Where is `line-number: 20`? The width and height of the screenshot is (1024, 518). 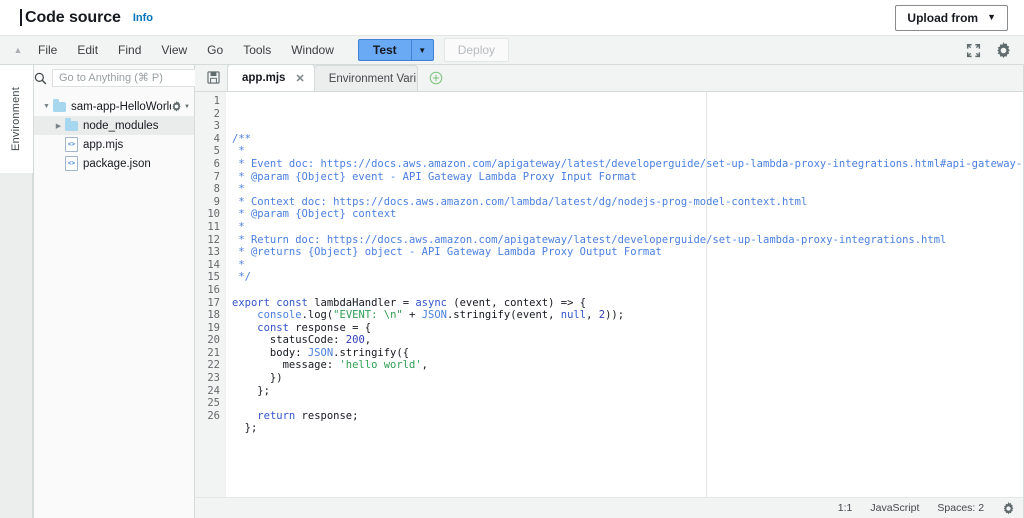 line-number: 20 is located at coordinates (213, 340).